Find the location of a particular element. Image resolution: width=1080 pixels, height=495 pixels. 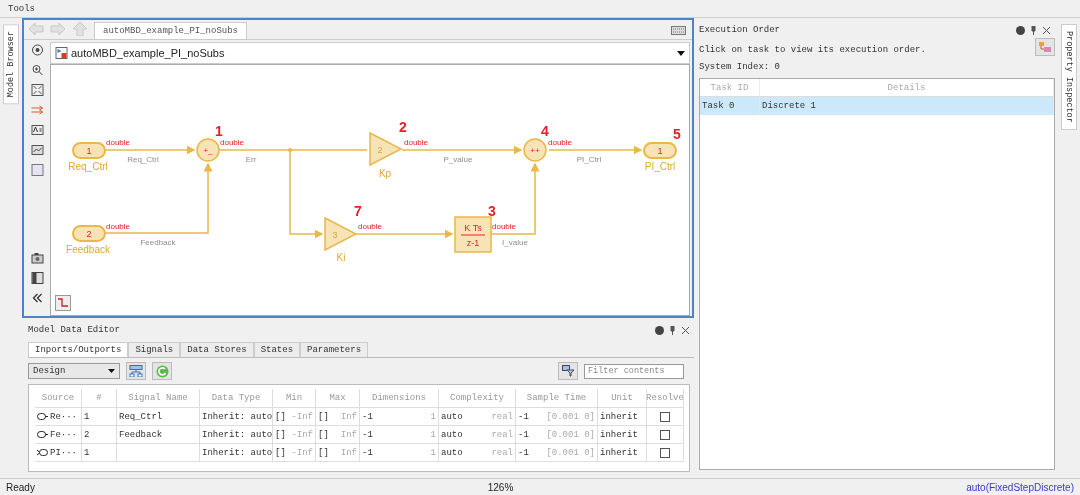

solver-link: auto(FixedStepDiscrete) is located at coordinates (1020, 487).